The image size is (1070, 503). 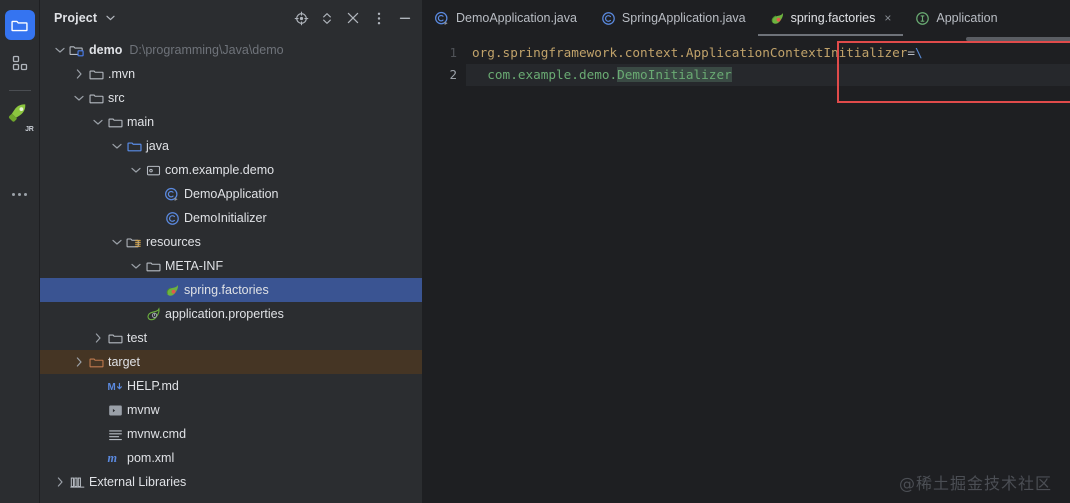 I want to click on tree-row-label: java, so click(x=157, y=145).